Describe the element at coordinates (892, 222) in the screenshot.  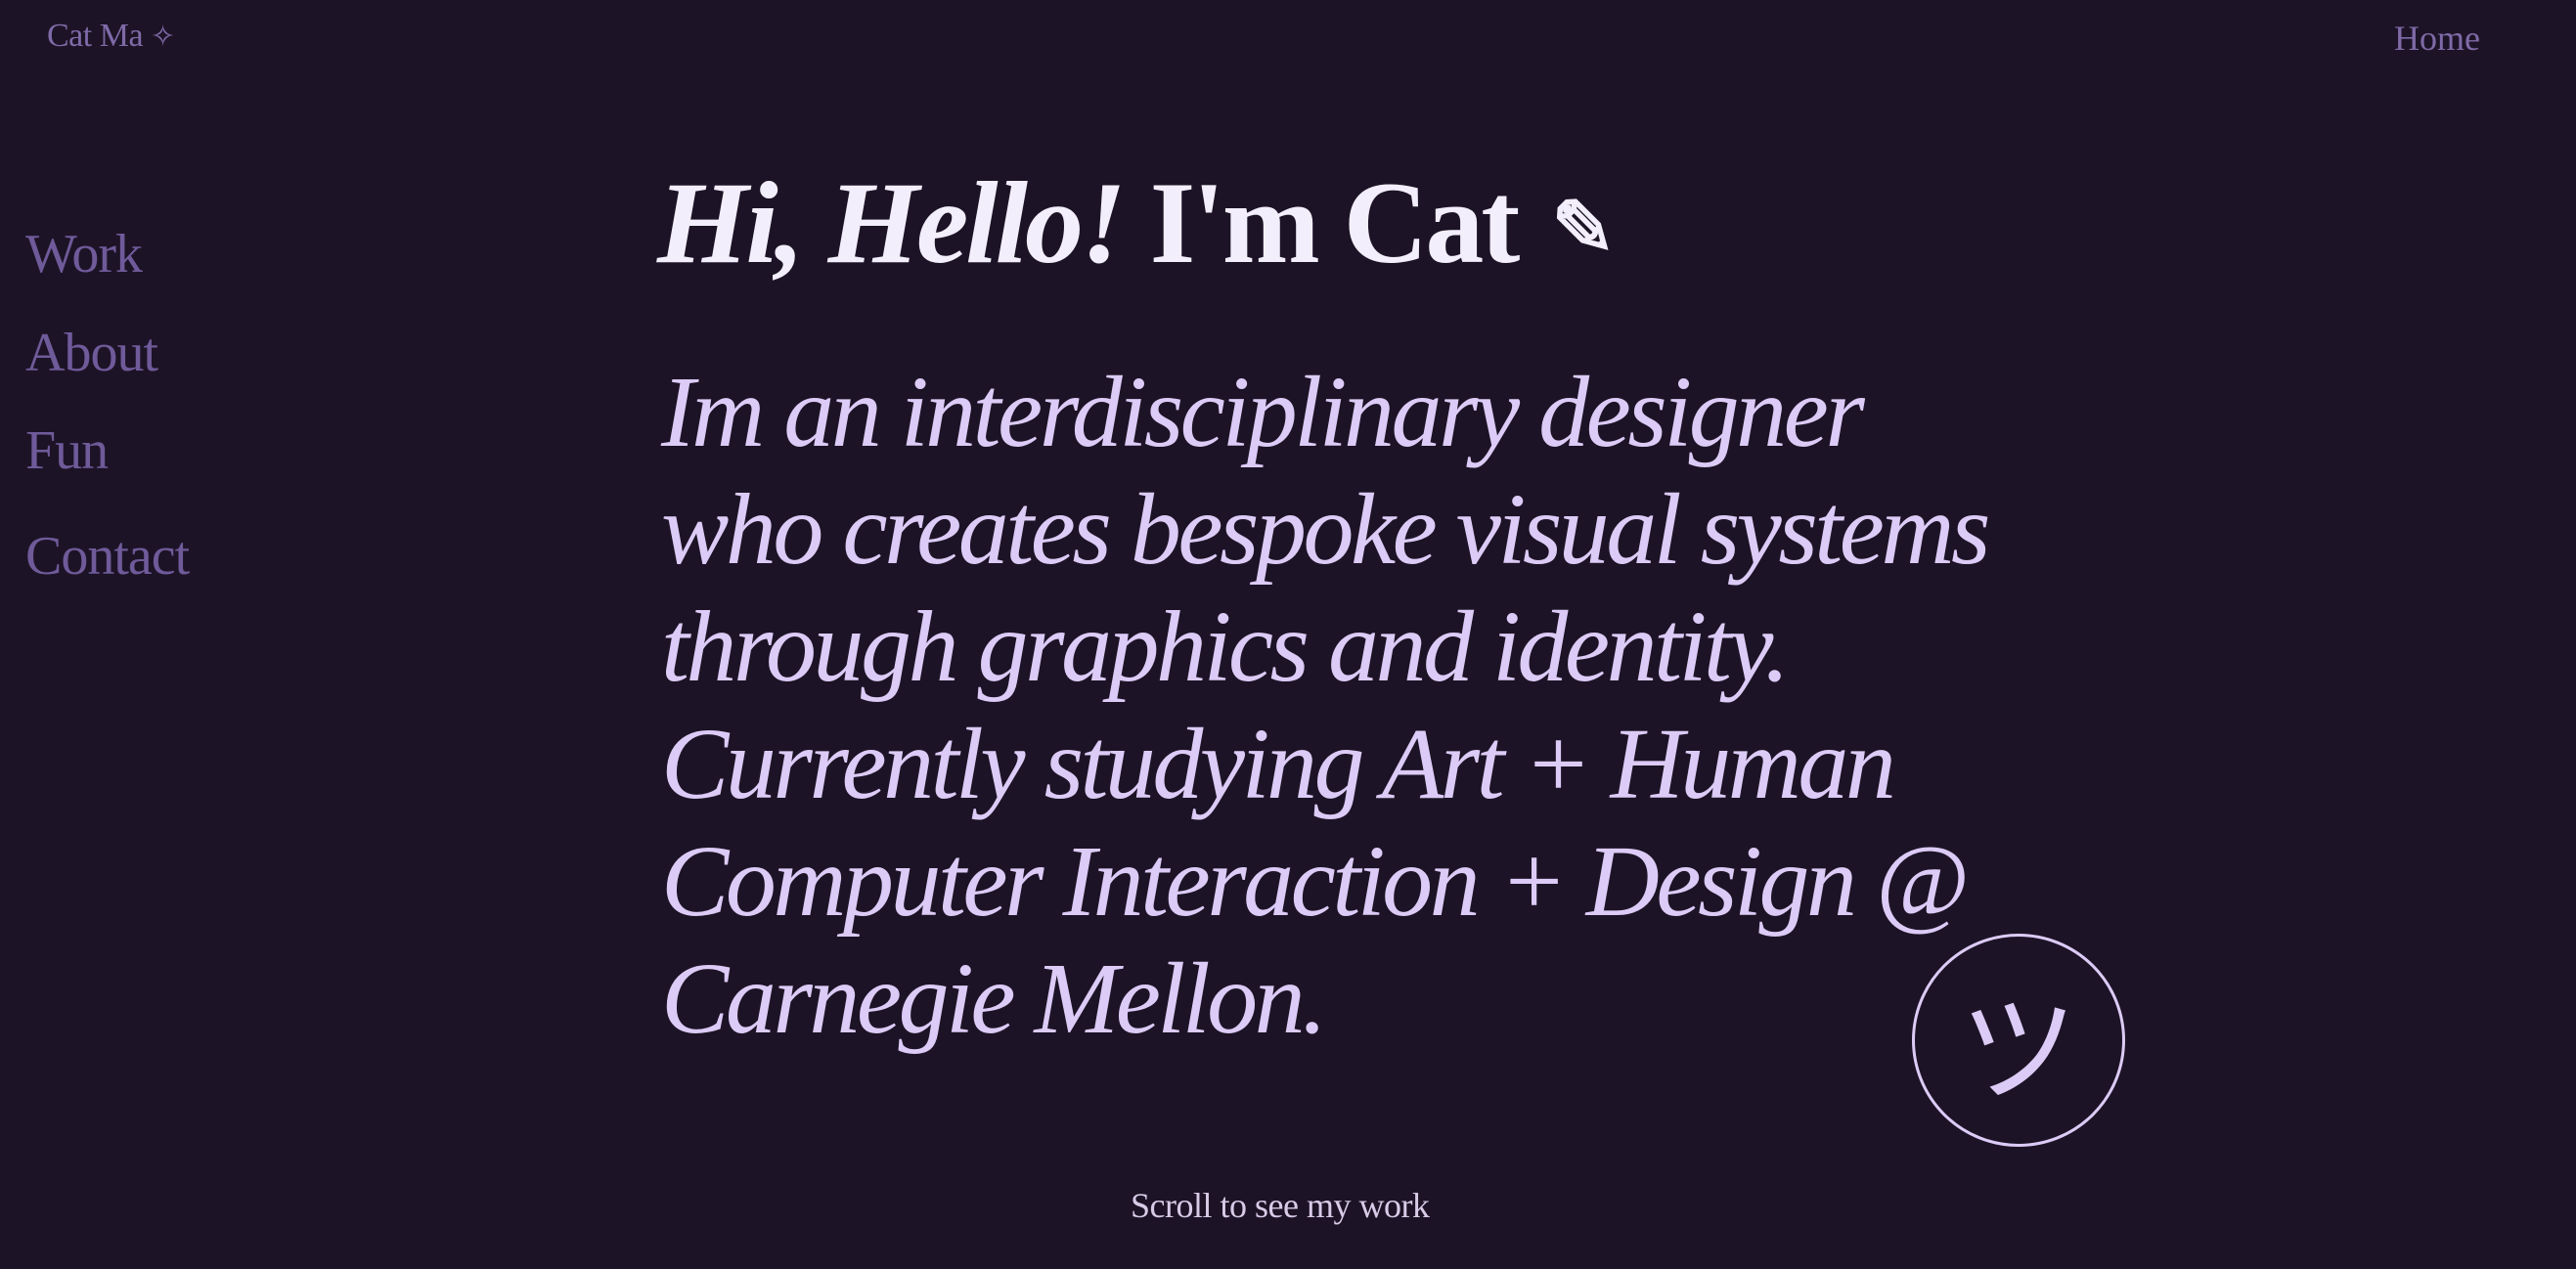
I see `greeting-text: Hi, Hello!` at that location.